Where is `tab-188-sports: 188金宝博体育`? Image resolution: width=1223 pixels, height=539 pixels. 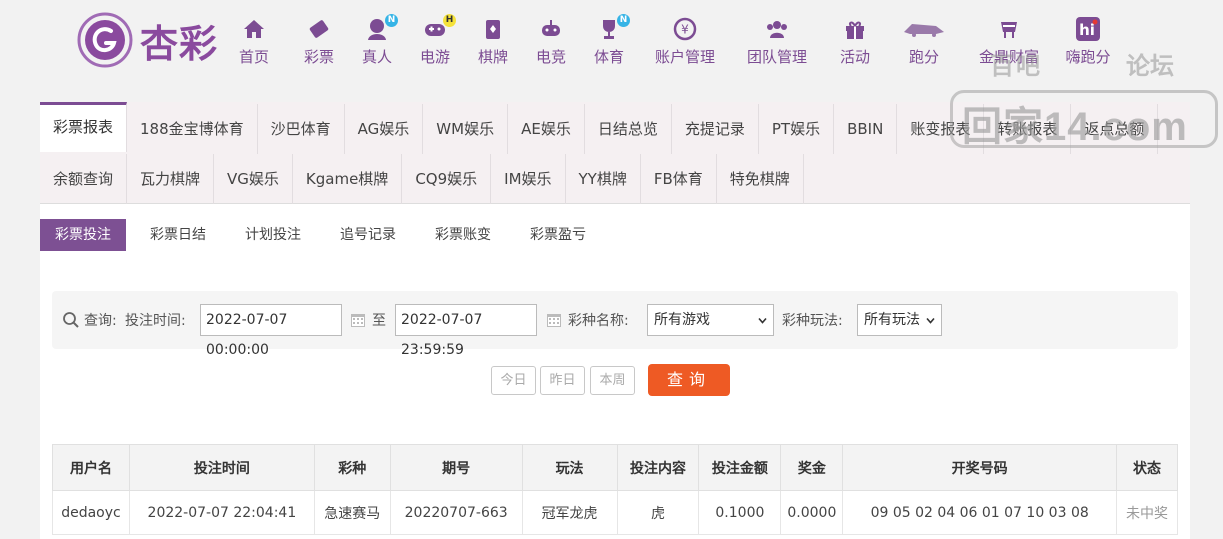 tab-188-sports: 188金宝博体育 is located at coordinates (192, 129).